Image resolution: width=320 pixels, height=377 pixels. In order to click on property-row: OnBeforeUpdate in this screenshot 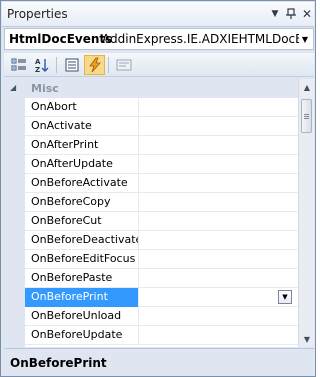, I will do `click(161, 335)`.